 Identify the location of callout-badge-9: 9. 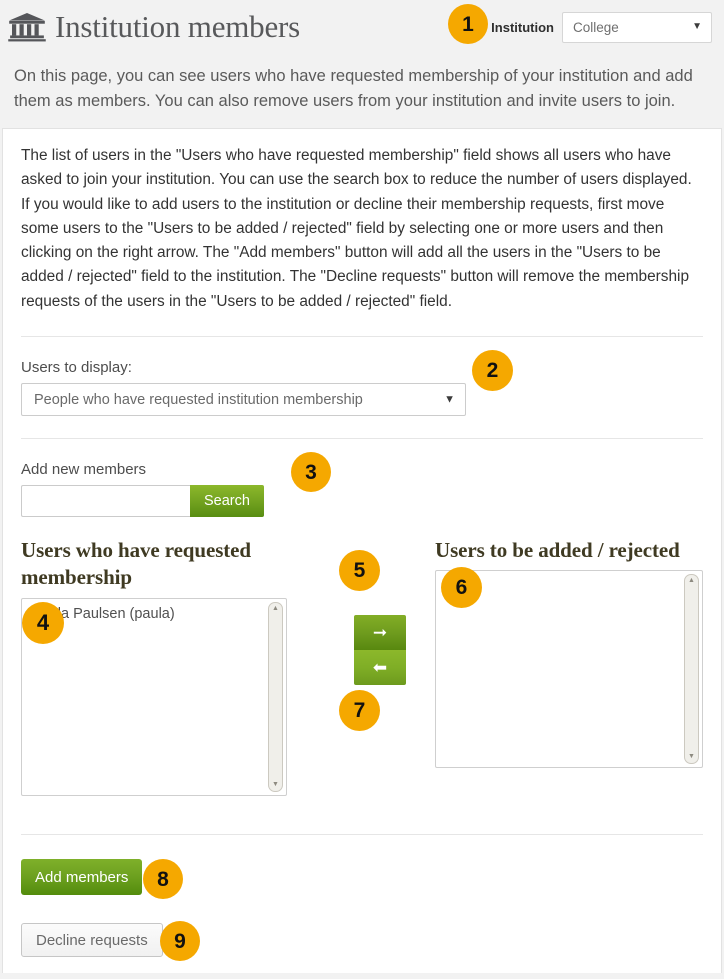
(180, 941).